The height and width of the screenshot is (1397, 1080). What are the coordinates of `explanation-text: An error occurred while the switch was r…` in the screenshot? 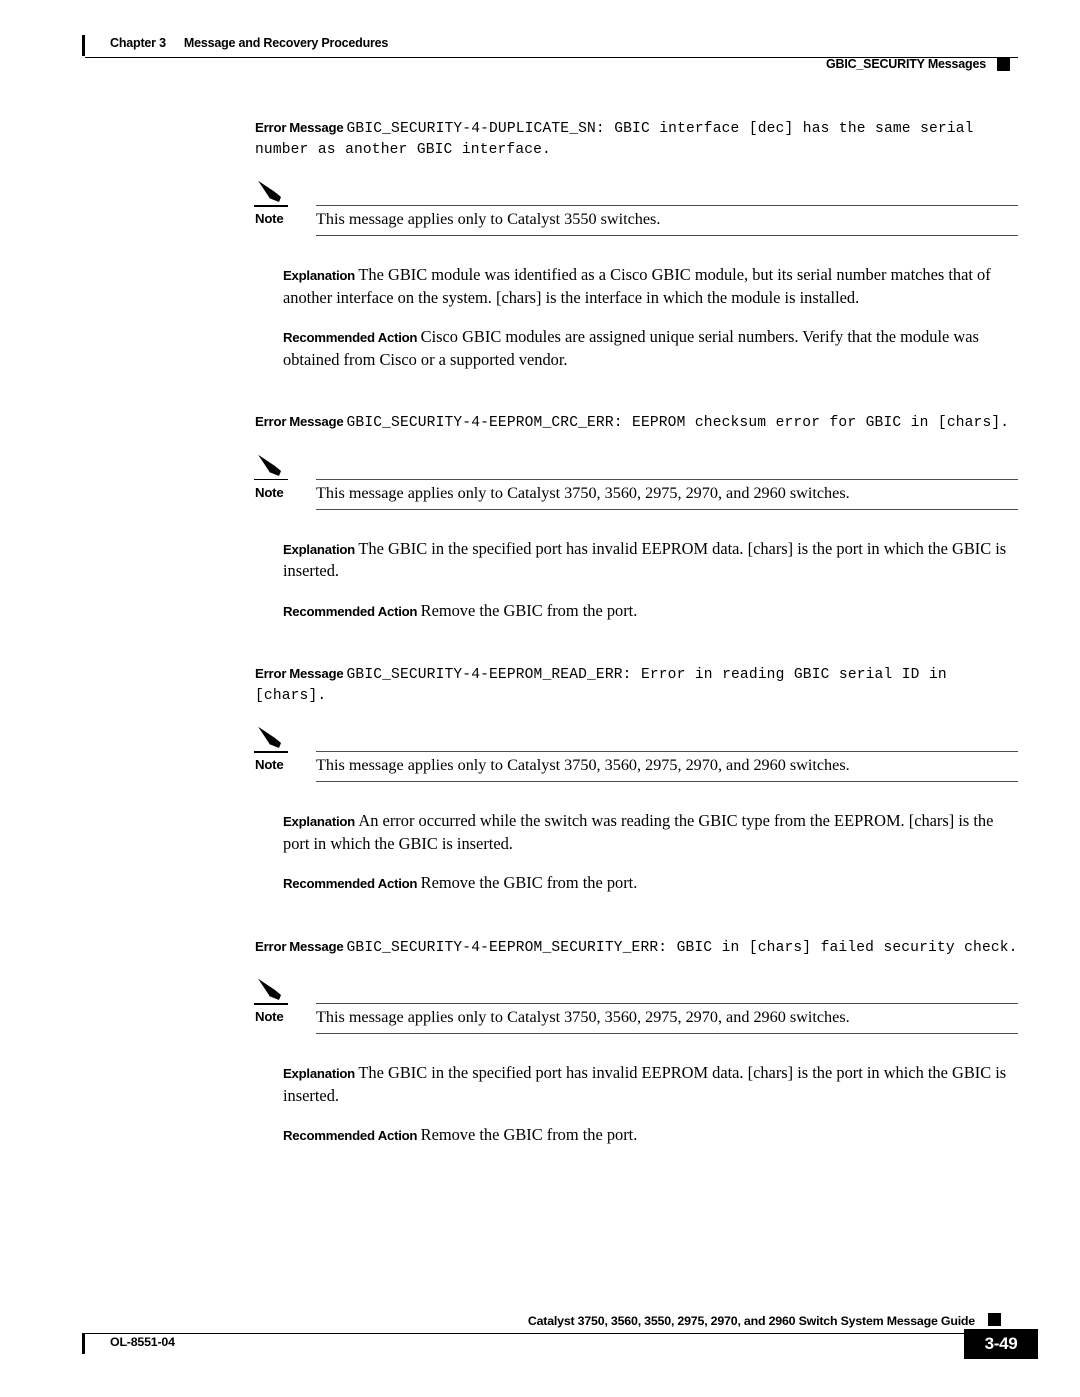 It's located at (638, 832).